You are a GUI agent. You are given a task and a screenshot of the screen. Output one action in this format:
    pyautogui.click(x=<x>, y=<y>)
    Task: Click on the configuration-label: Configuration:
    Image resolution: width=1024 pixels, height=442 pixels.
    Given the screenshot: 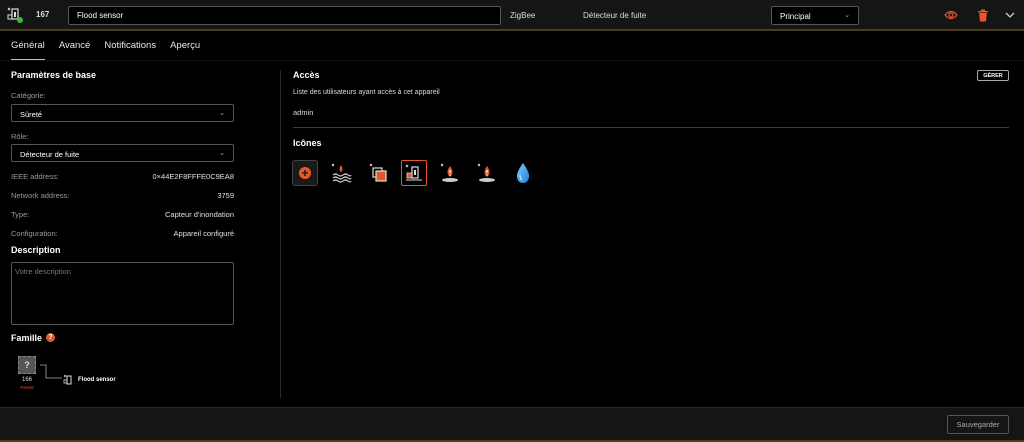 What is the action you would take?
    pyautogui.click(x=34, y=233)
    